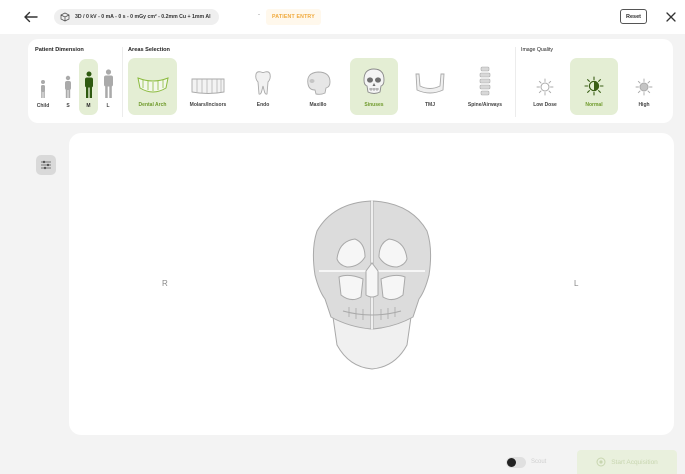 Image resolution: width=685 pixels, height=474 pixels. I want to click on skull-side-icon, so click(319, 83).